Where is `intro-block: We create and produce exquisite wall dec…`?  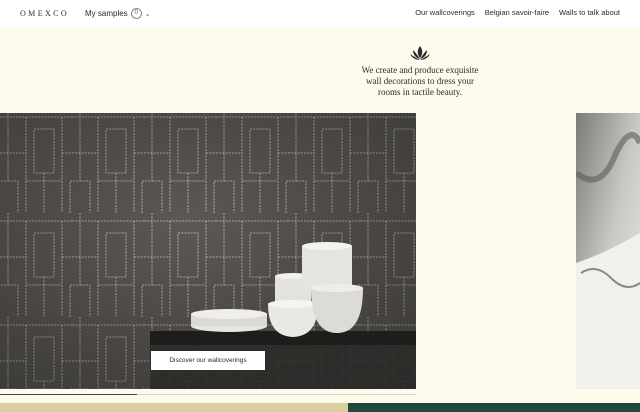 intro-block: We create and produce exquisite wall dec… is located at coordinates (420, 71).